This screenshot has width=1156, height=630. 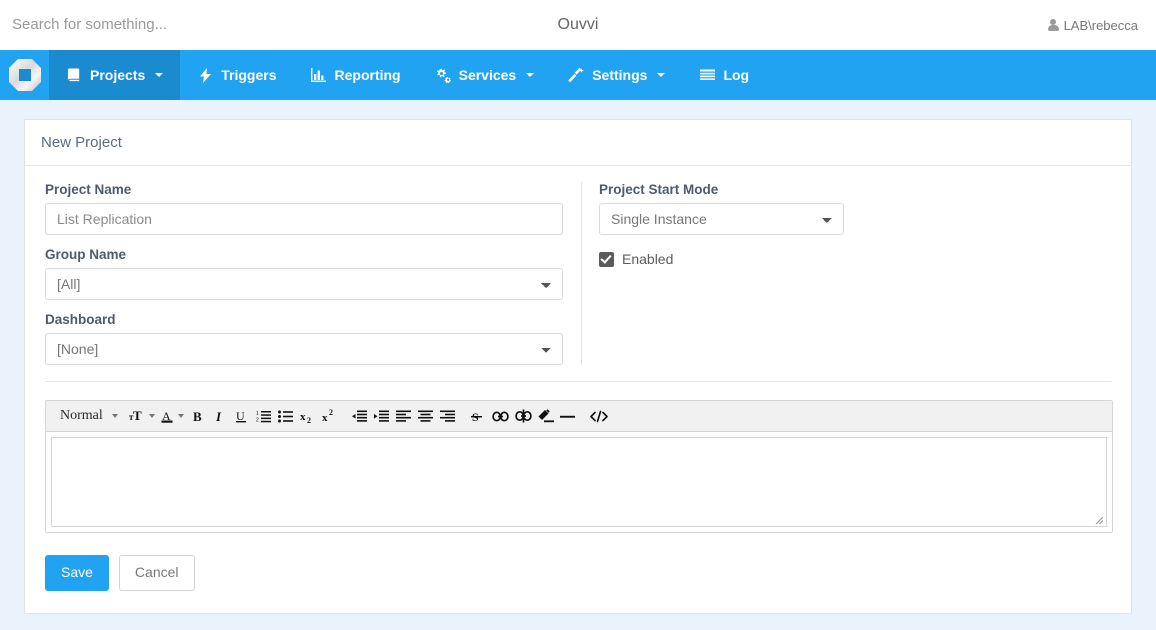 What do you see at coordinates (487, 75) in the screenshot?
I see `nav-label-services: Services` at bounding box center [487, 75].